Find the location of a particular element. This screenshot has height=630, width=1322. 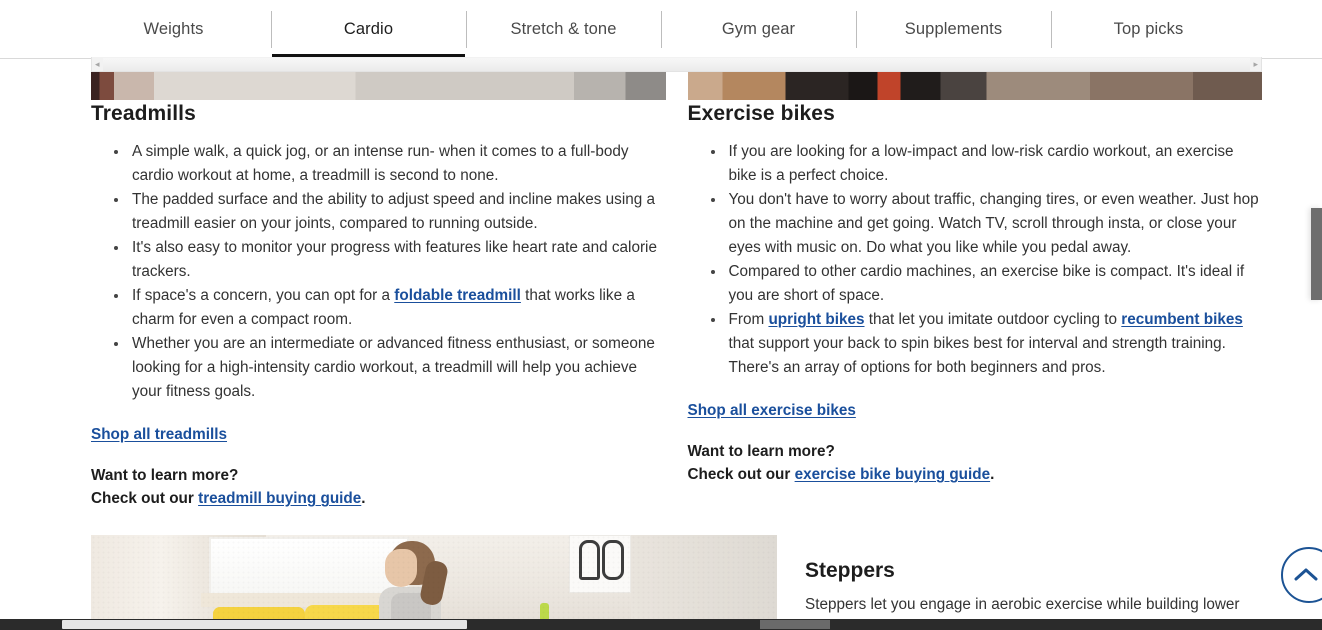

steppers-photo is located at coordinates (434, 582).